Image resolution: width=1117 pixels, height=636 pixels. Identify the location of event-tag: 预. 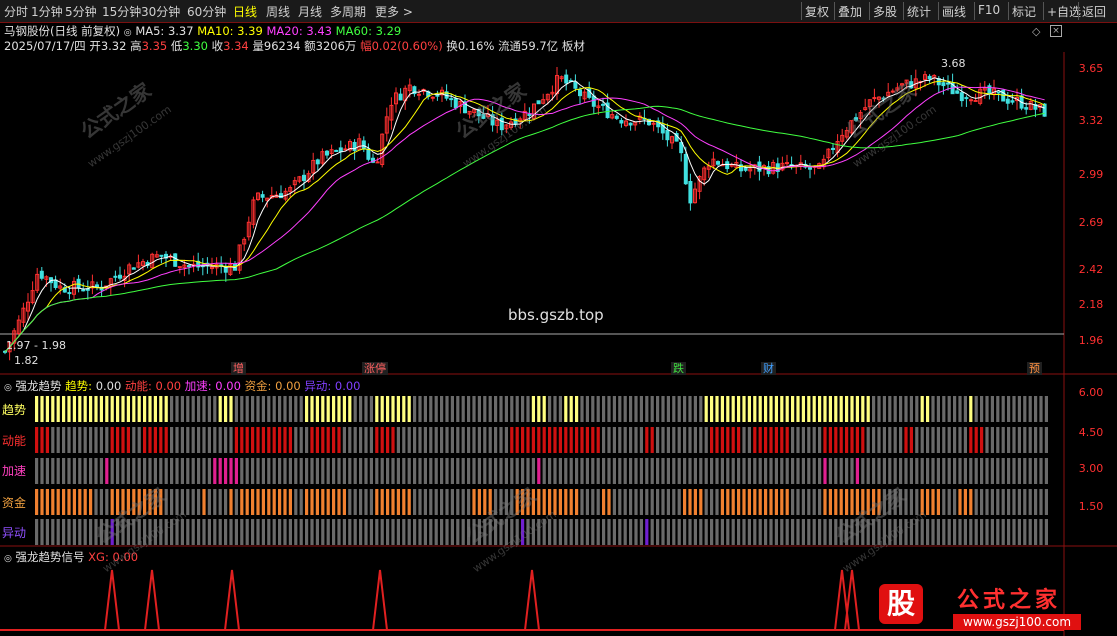
(1034, 368).